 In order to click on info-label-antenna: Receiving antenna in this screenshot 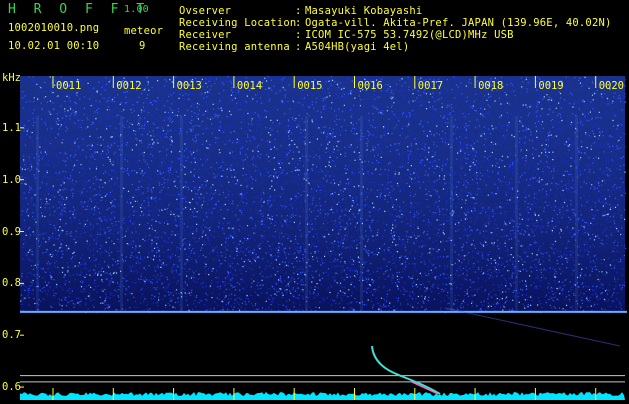, I will do `click(234, 47)`.